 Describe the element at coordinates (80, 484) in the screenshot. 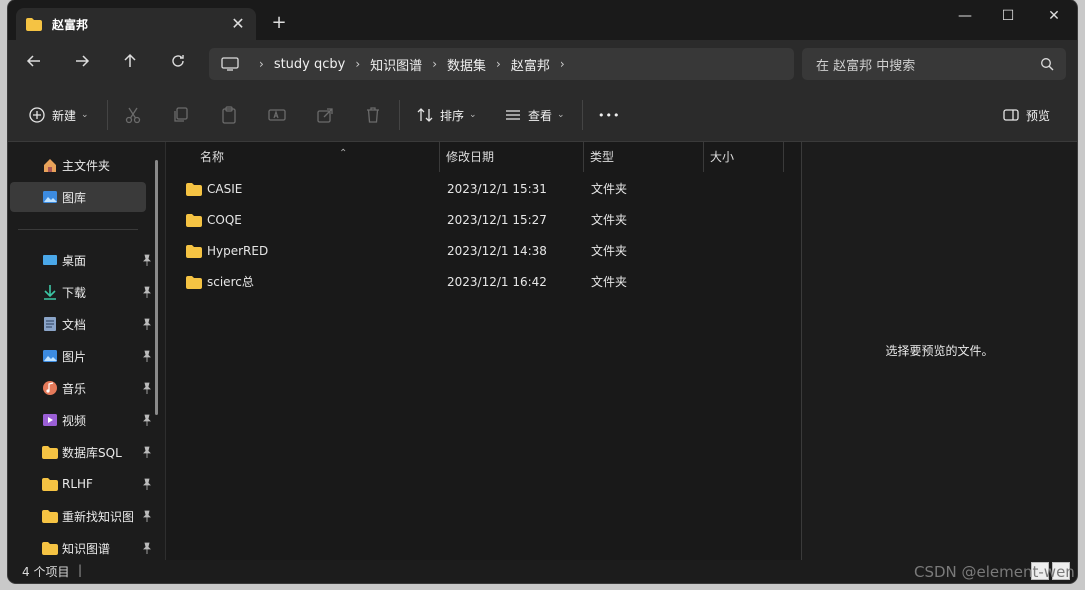

I see `sidebar-item-rlhf: RLHF` at that location.